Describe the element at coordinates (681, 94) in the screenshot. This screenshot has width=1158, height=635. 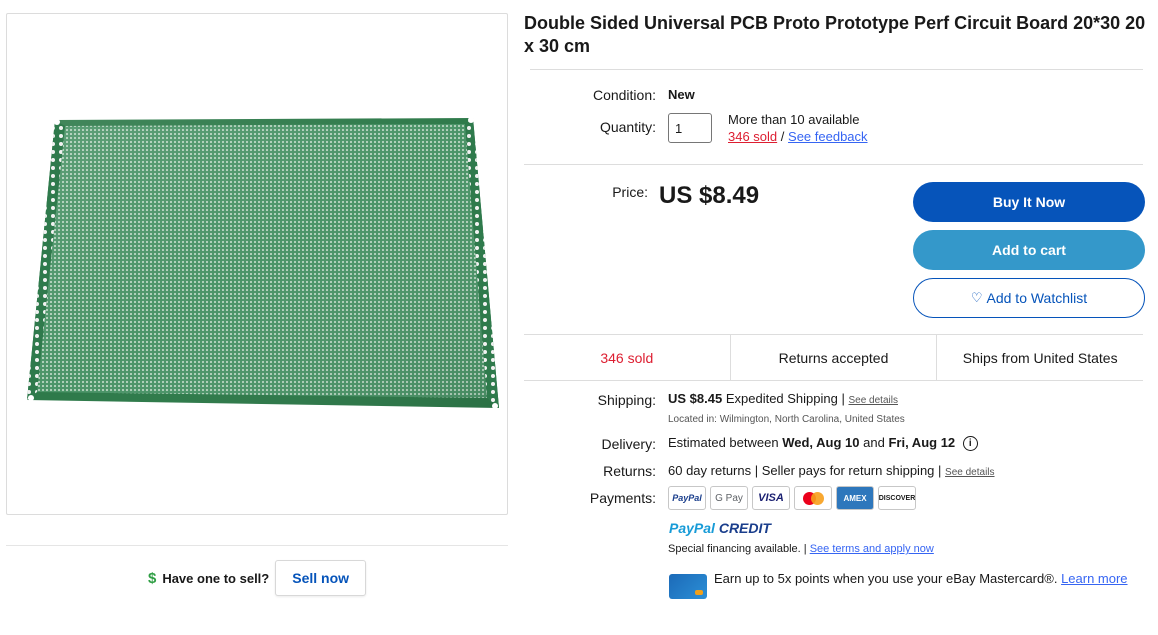
I see `condition-value: New` at that location.